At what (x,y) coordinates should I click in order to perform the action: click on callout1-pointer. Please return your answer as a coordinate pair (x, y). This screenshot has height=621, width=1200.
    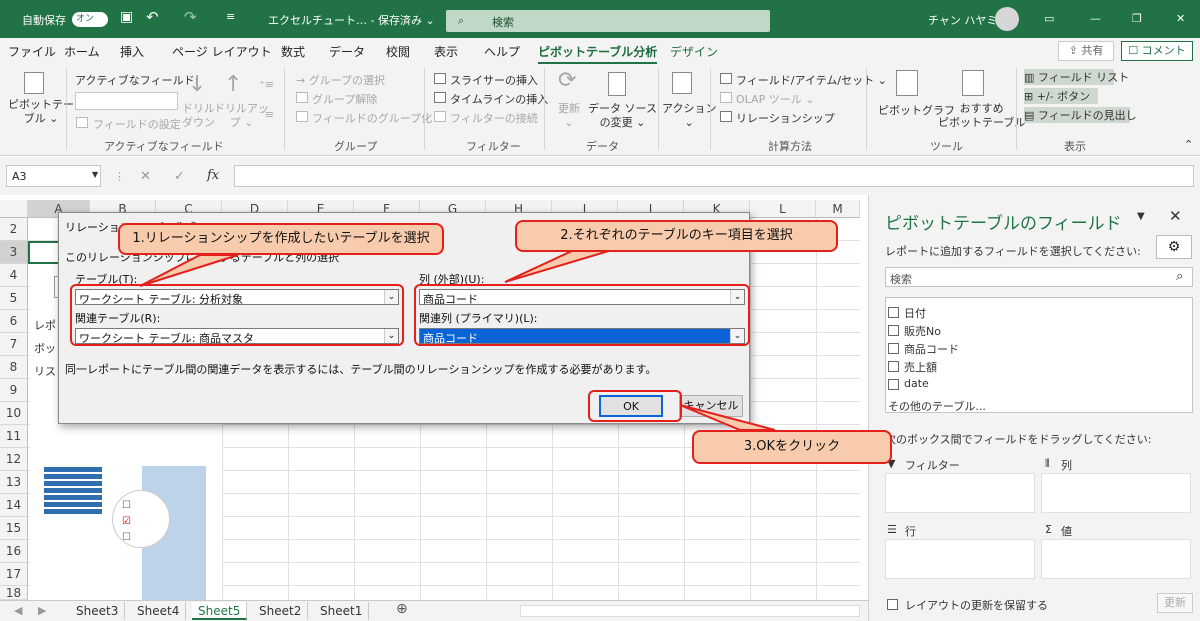
    Looking at the image, I should click on (189, 270).